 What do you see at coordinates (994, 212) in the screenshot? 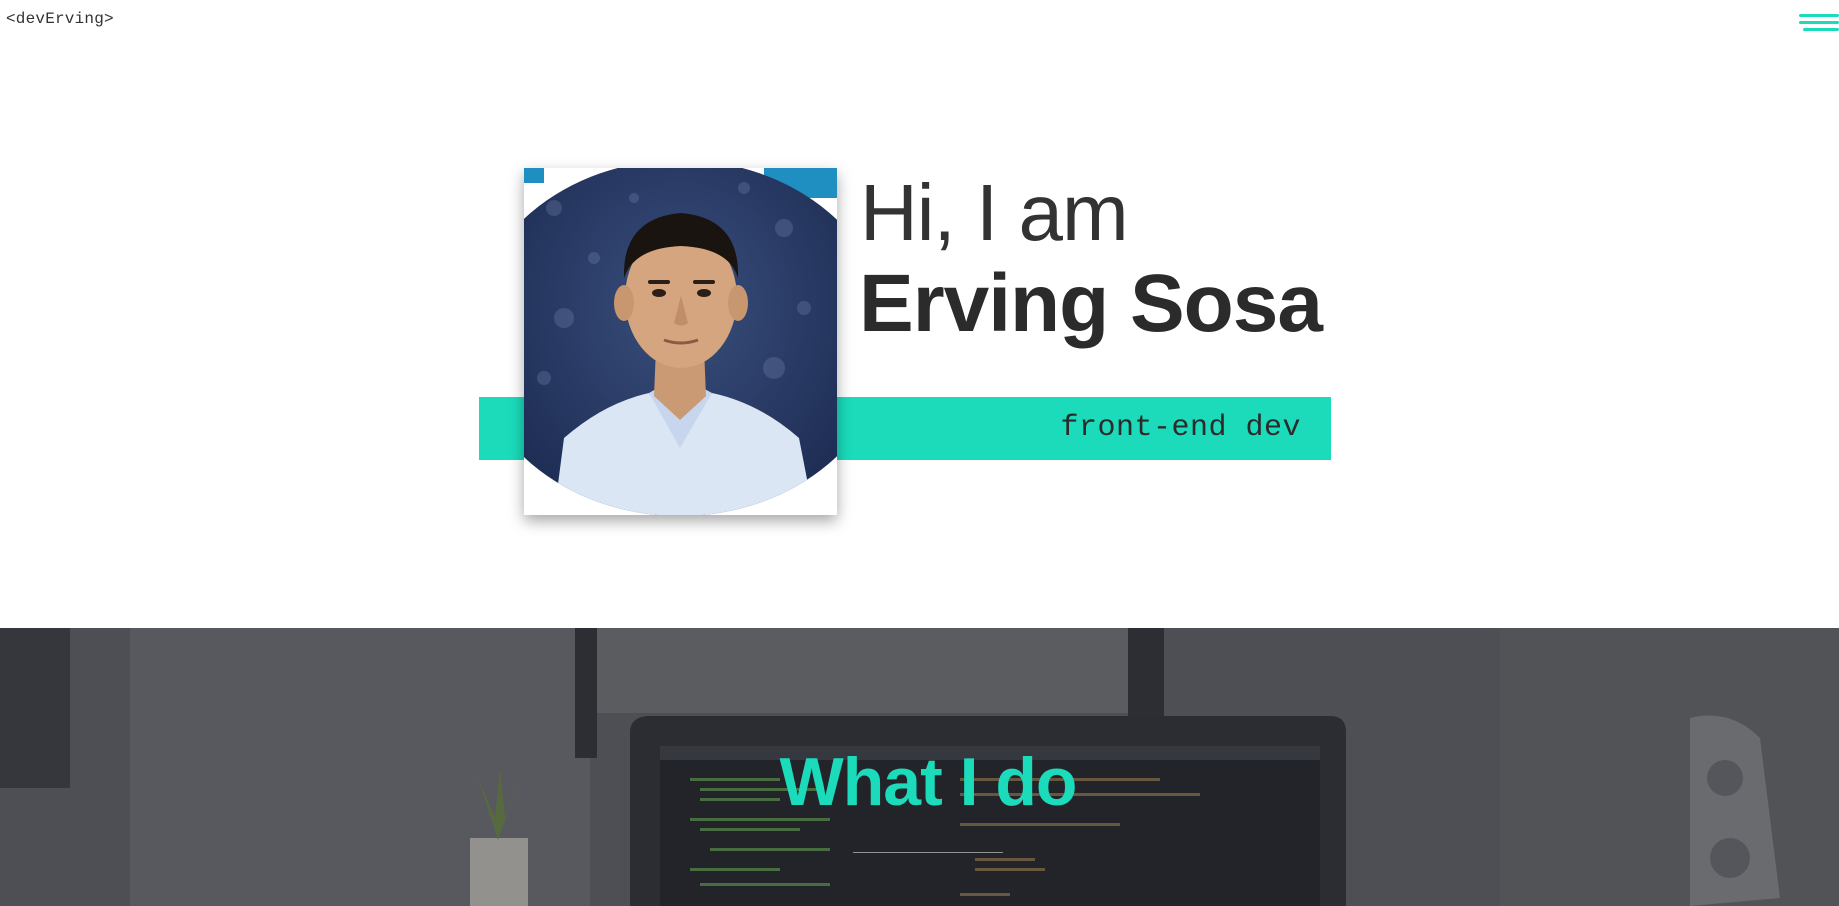
I see `hero-greeting: Hi, I am` at bounding box center [994, 212].